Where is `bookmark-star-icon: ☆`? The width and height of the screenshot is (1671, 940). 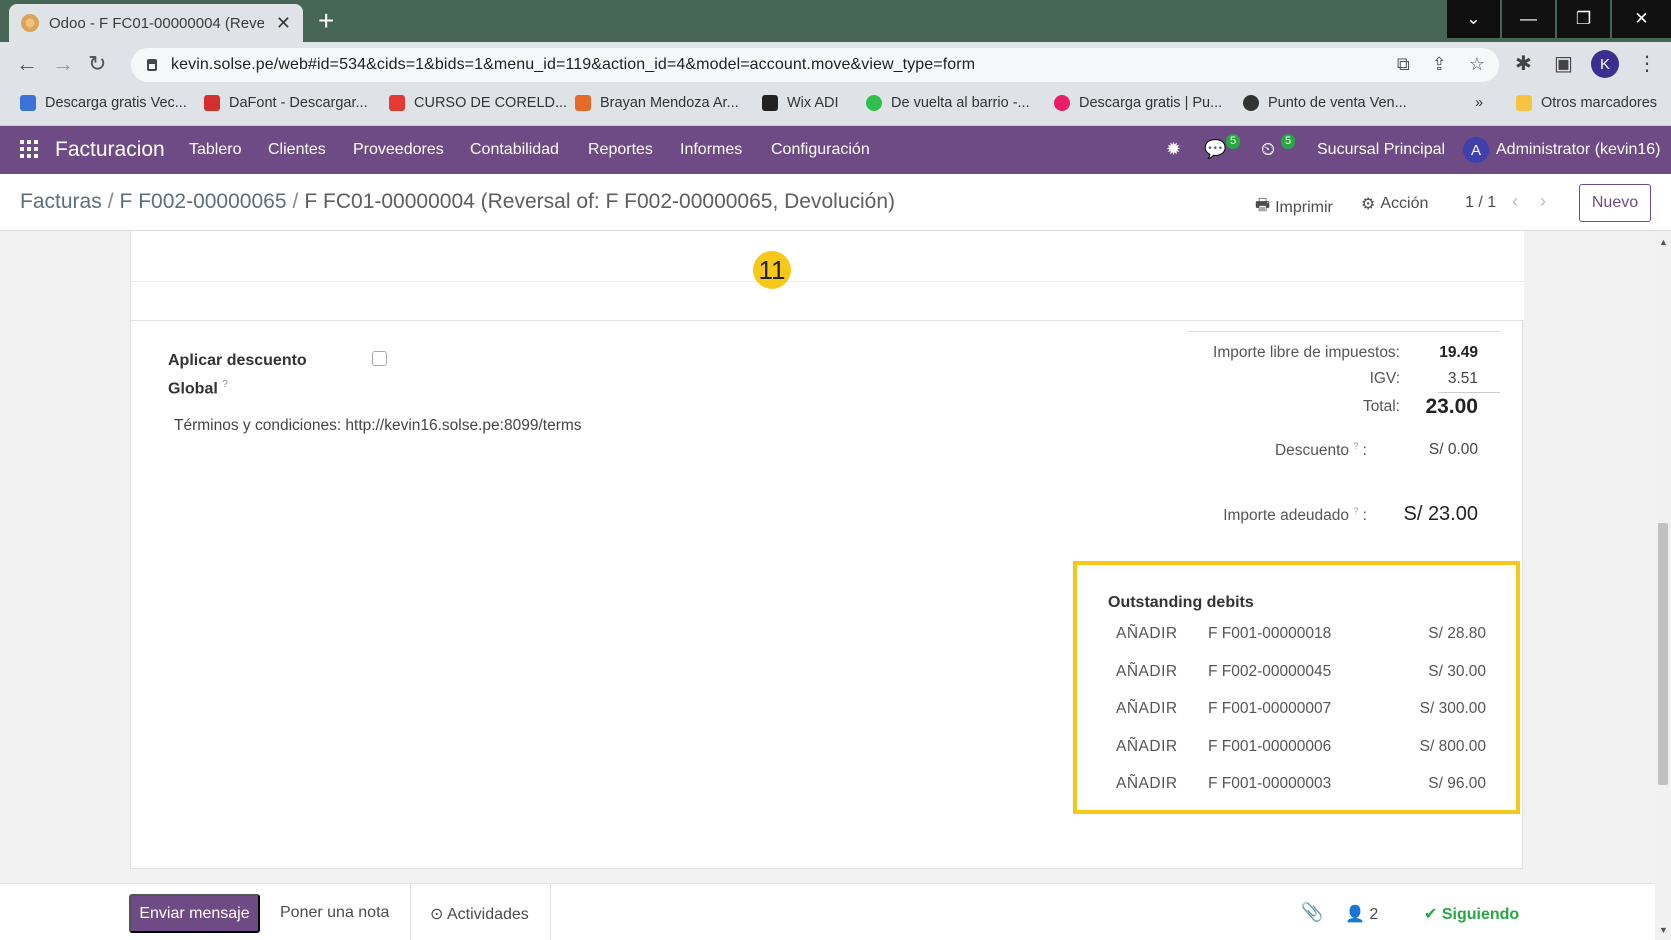 bookmark-star-icon: ☆ is located at coordinates (1477, 64).